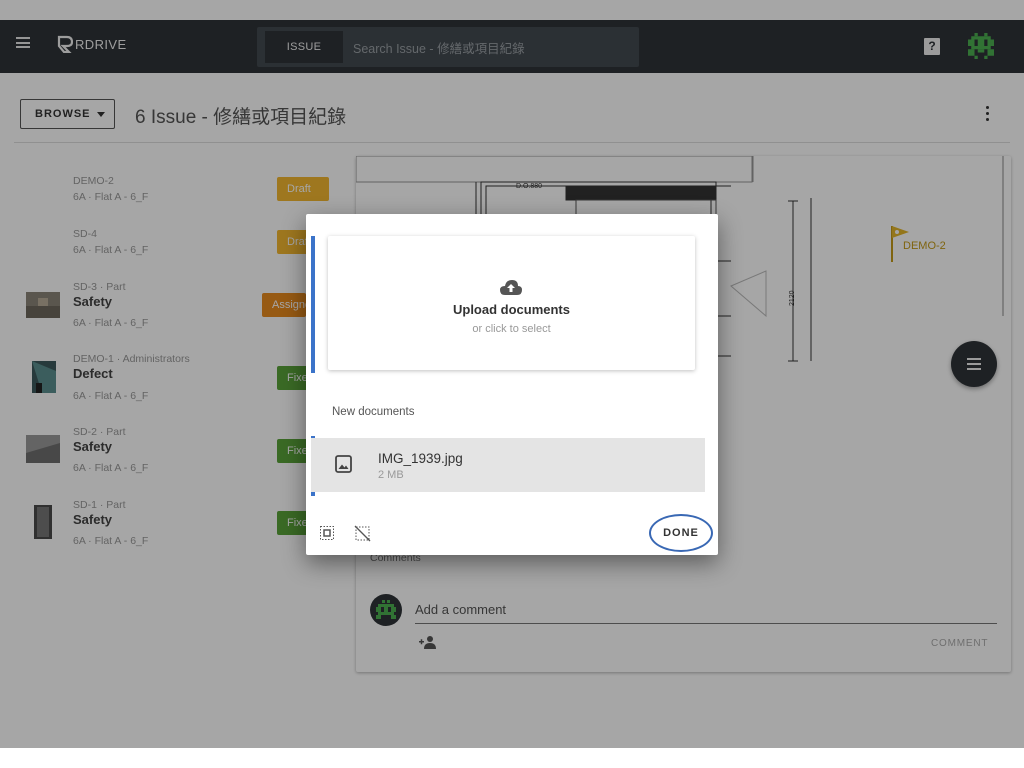  Describe the element at coordinates (511, 309) in the screenshot. I see `upload-title: Upload documents` at that location.